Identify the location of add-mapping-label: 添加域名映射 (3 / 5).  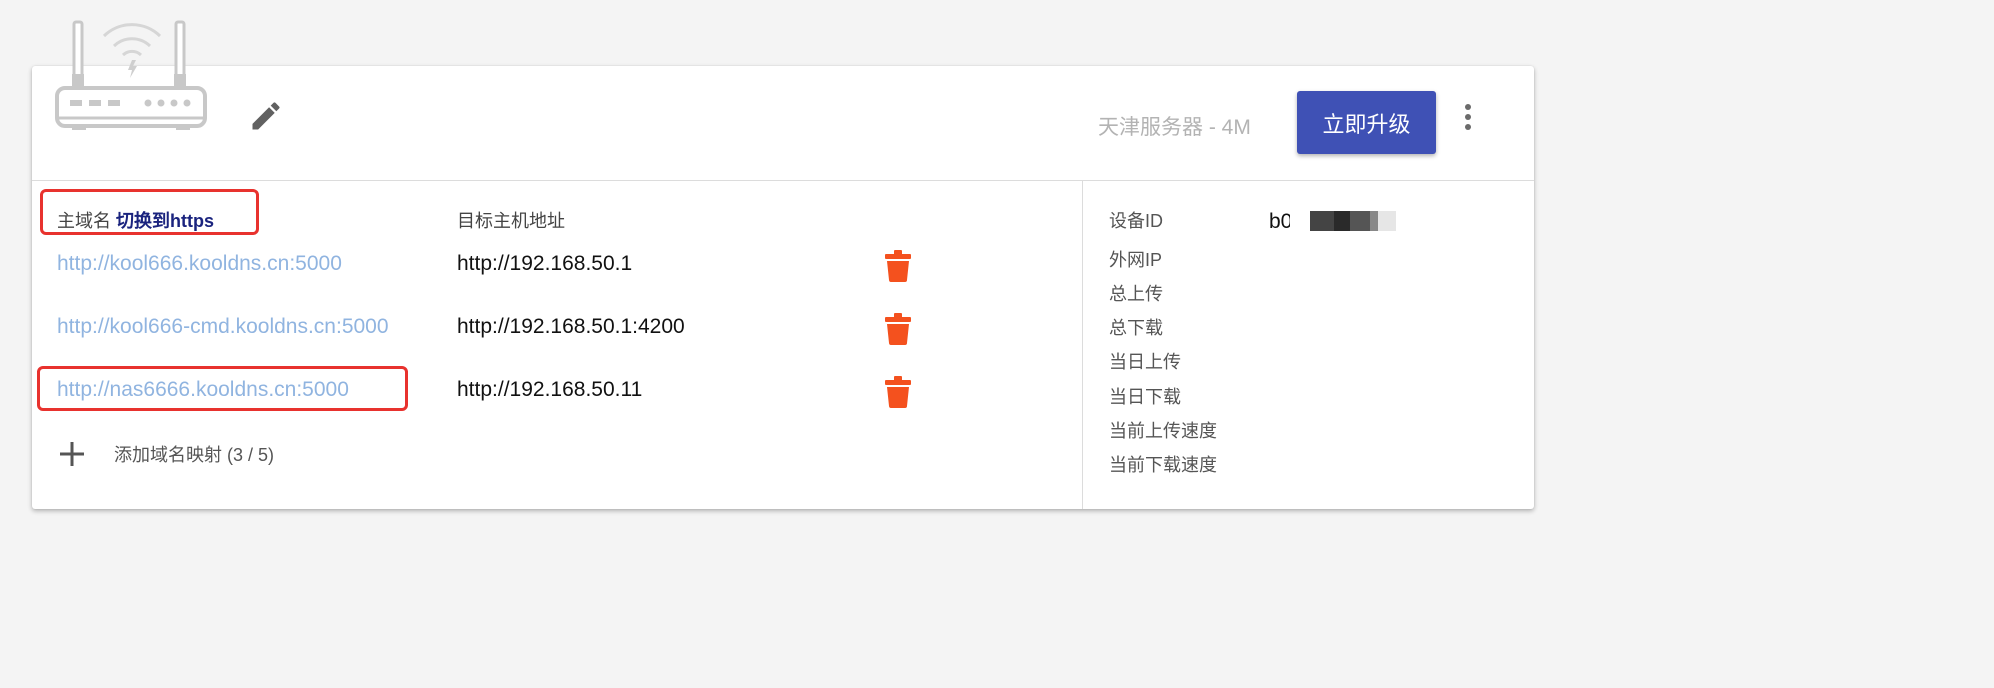
(194, 455).